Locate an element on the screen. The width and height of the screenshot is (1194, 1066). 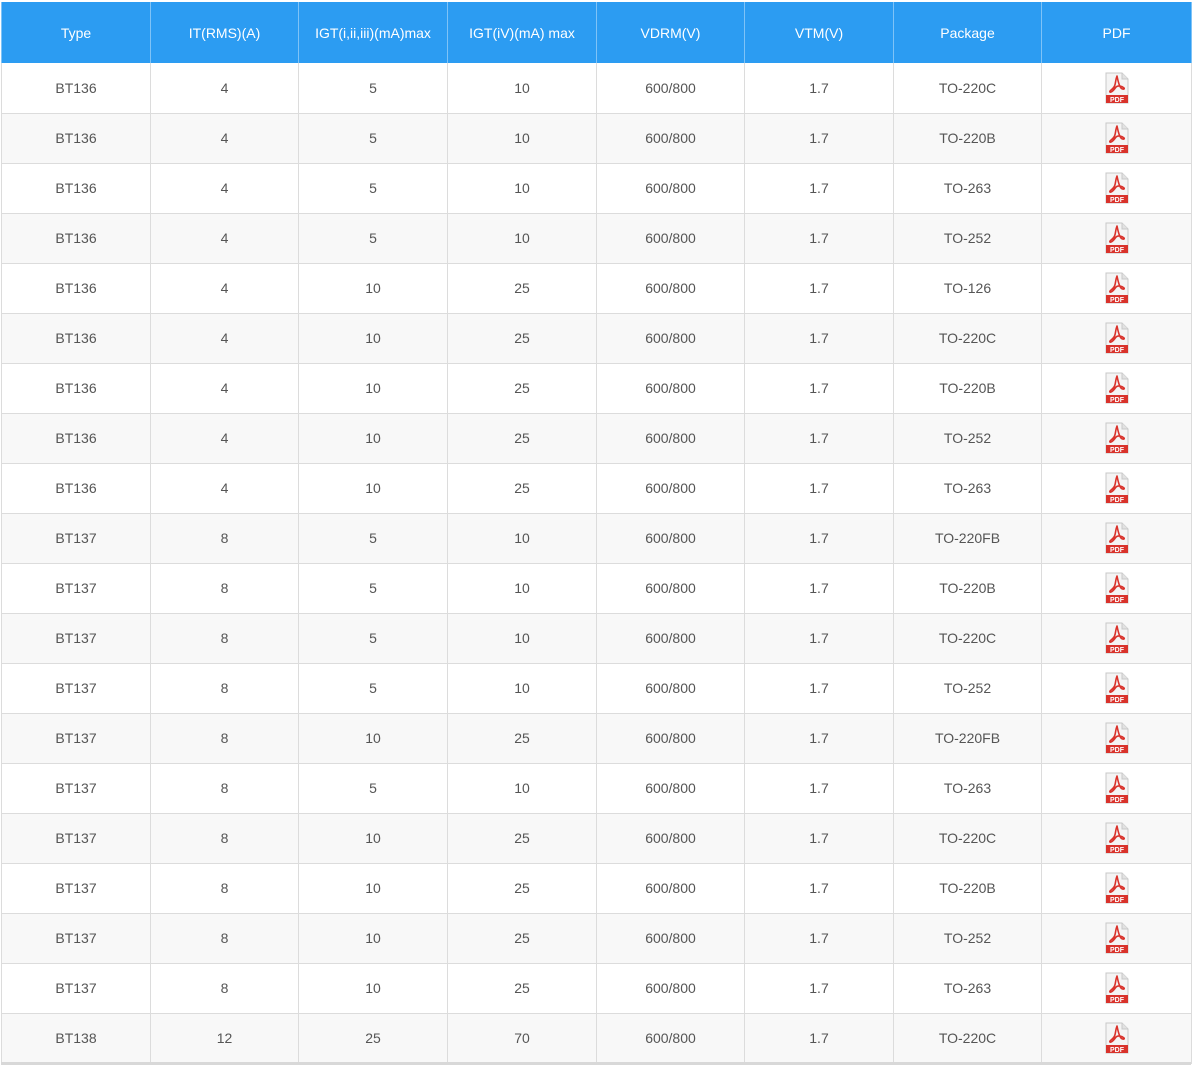
column-header-igt-i-ii-iii: IGT(i,ii,iii)(mA)max is located at coordinates (373, 32).